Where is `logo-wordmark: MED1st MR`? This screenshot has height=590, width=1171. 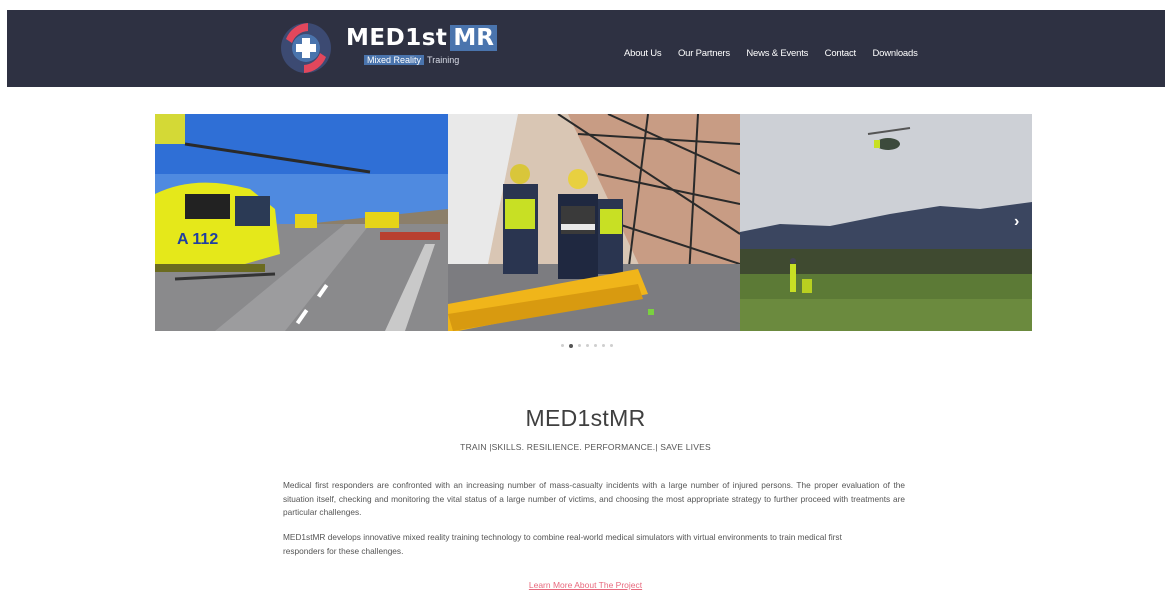 logo-wordmark: MED1st MR is located at coordinates (421, 40).